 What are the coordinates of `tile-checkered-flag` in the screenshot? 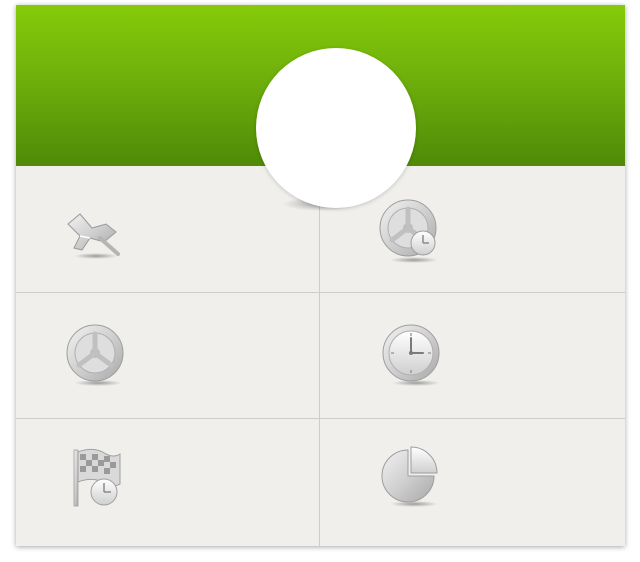 It's located at (168, 482).